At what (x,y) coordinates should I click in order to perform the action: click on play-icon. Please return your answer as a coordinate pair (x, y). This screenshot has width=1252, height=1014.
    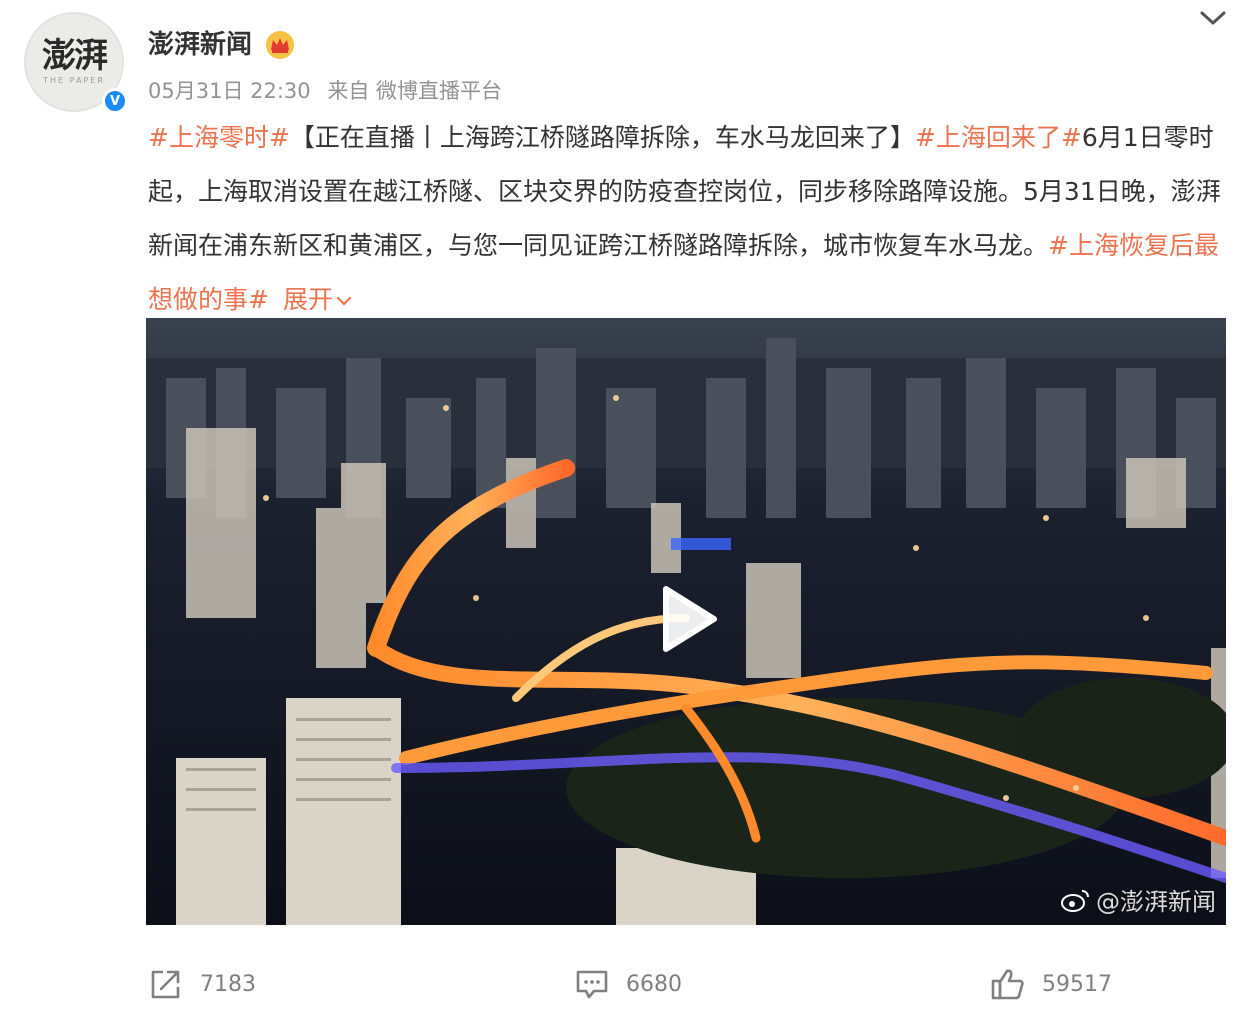
    Looking at the image, I should click on (690, 619).